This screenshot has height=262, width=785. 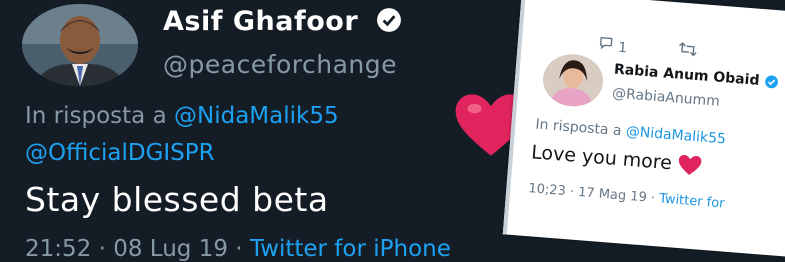 What do you see at coordinates (592, 193) in the screenshot?
I see `reply-timestamp: 10;23 · 17 Mag 19 ·` at bounding box center [592, 193].